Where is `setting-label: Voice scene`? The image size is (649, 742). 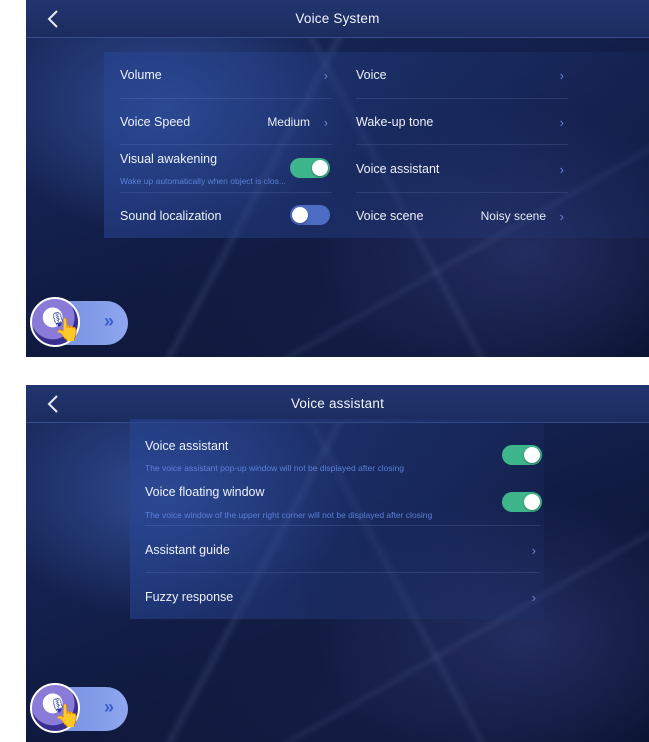 setting-label: Voice scene is located at coordinates (390, 216).